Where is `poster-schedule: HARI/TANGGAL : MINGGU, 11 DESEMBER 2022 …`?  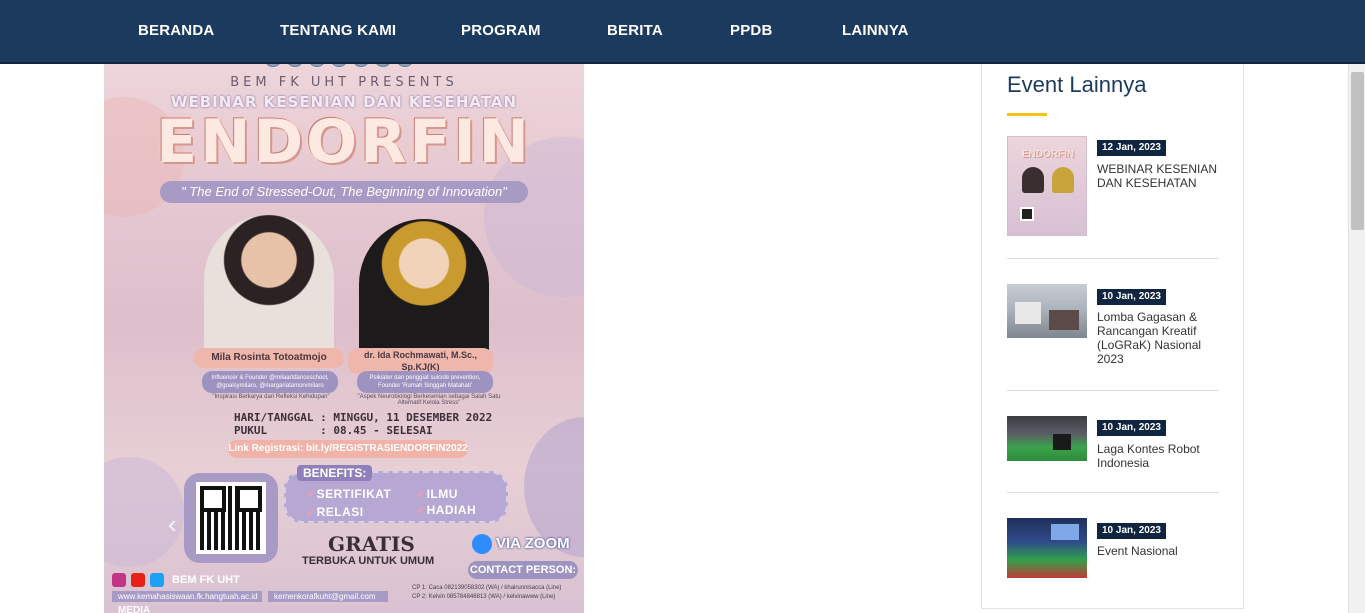
poster-schedule: HARI/TANGGAL : MINGGU, 11 DESEMBER 2022 … is located at coordinates (363, 424).